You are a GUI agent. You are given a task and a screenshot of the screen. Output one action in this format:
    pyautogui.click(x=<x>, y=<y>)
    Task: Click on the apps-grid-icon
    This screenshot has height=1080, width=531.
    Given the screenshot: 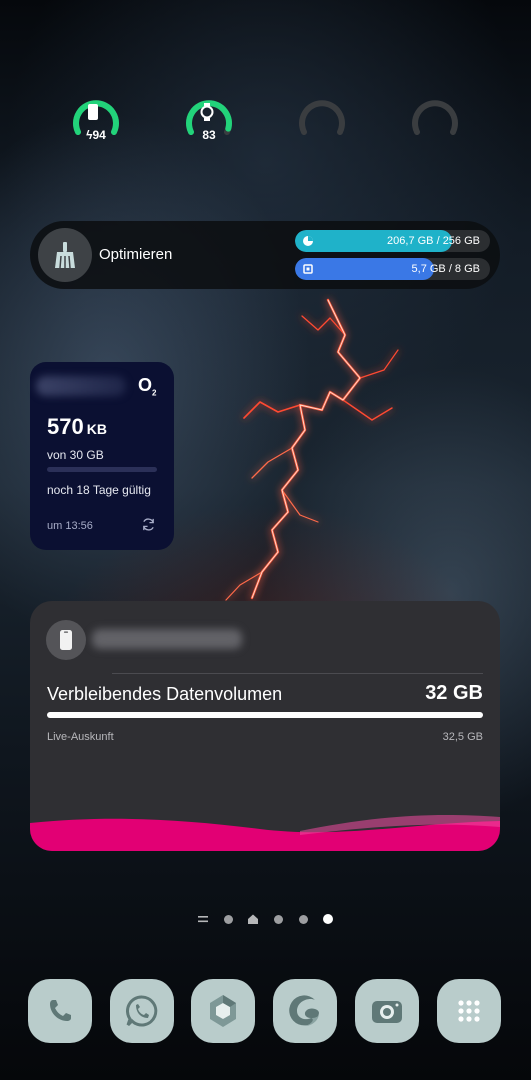 What is the action you would take?
    pyautogui.click(x=469, y=1011)
    